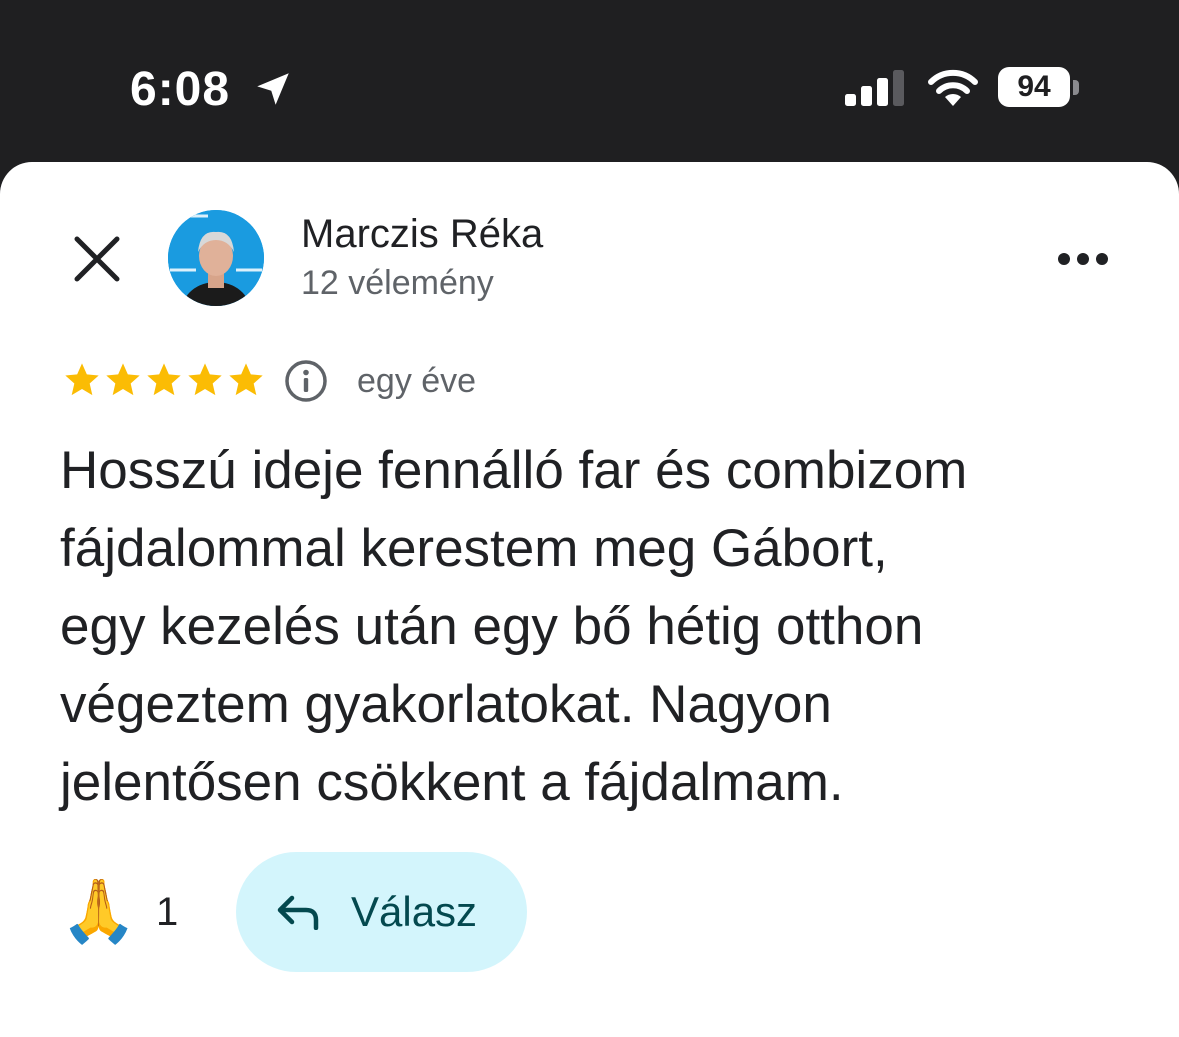 The height and width of the screenshot is (1037, 1179). I want to click on pray-reaction-icon: 🙏, so click(98, 912).